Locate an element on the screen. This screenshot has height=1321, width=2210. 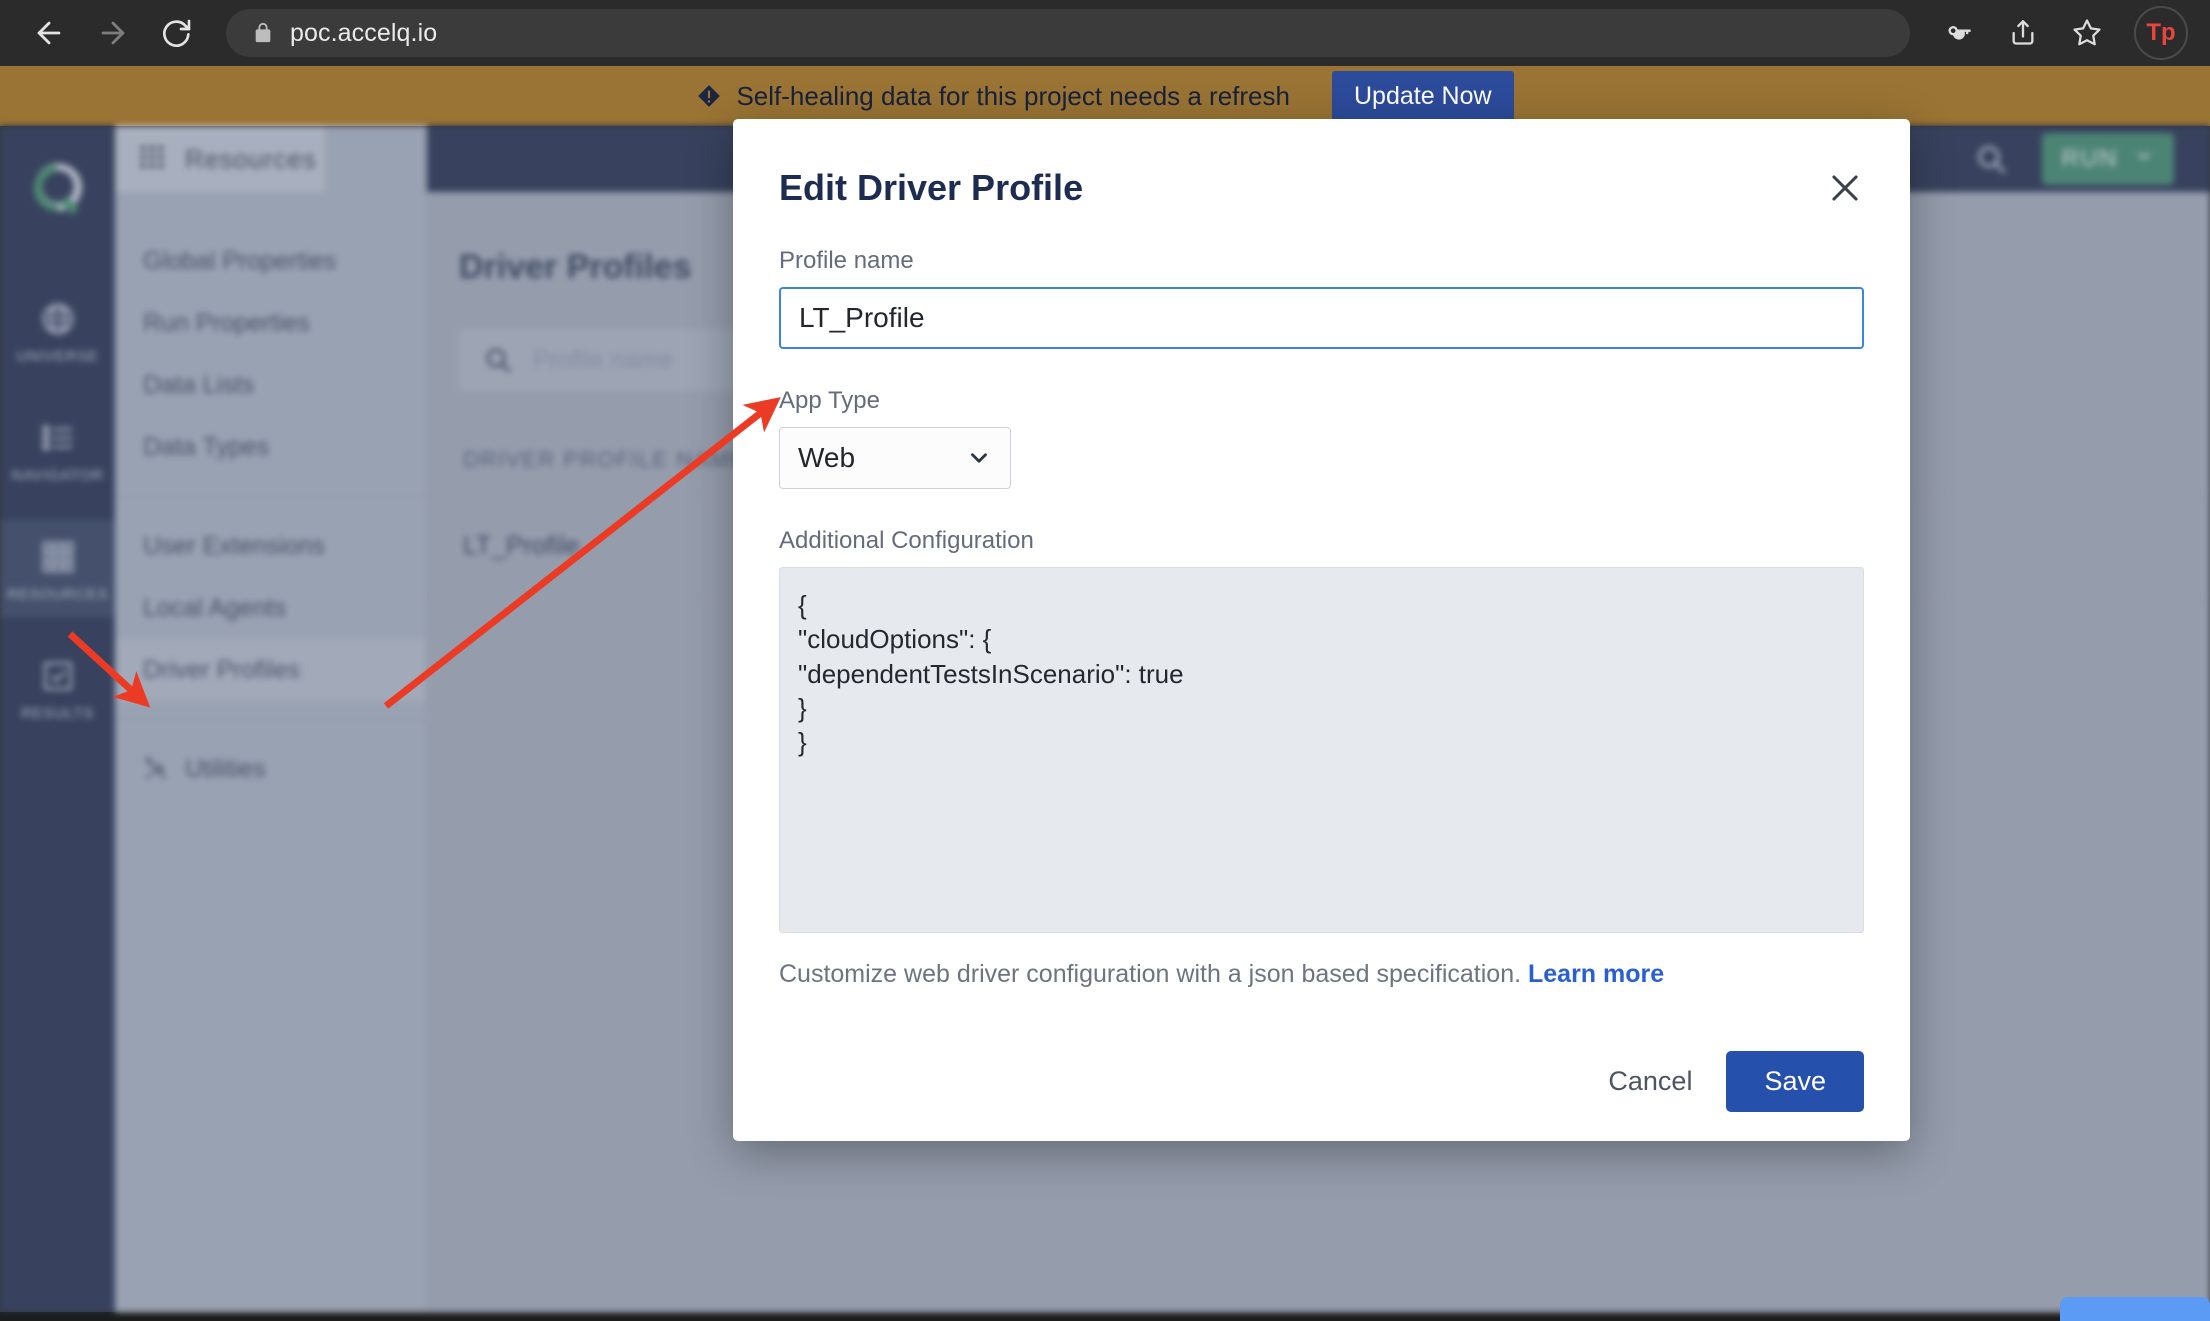
star-icon is located at coordinates (2087, 33).